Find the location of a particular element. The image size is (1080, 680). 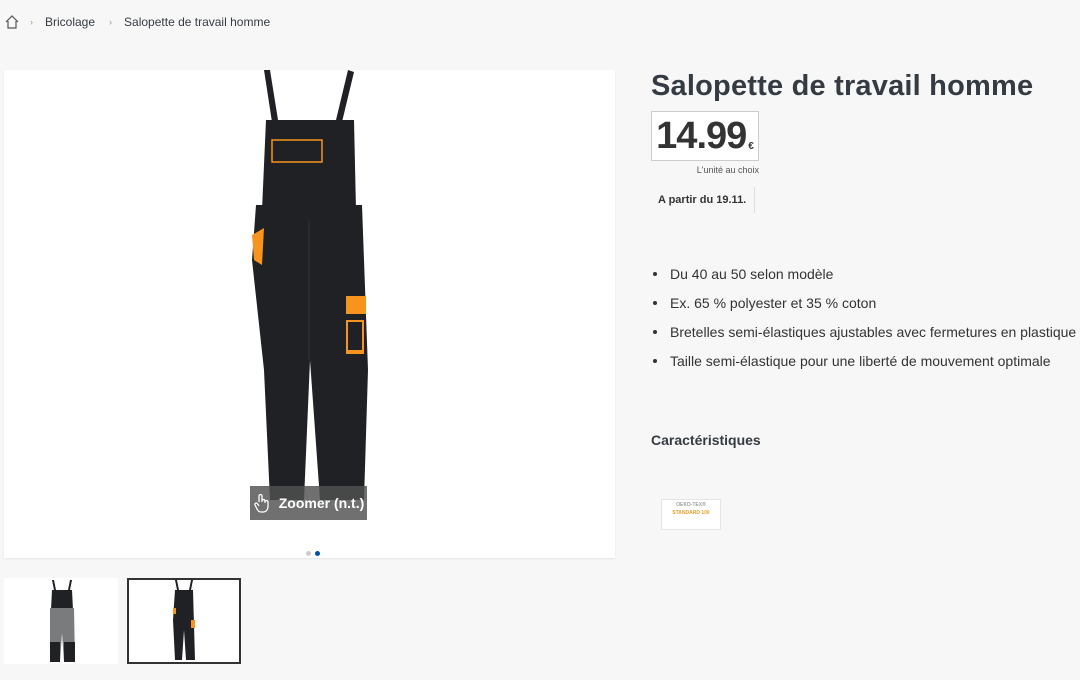

zoom-label: Zoomer (n.t.) is located at coordinates (321, 503).